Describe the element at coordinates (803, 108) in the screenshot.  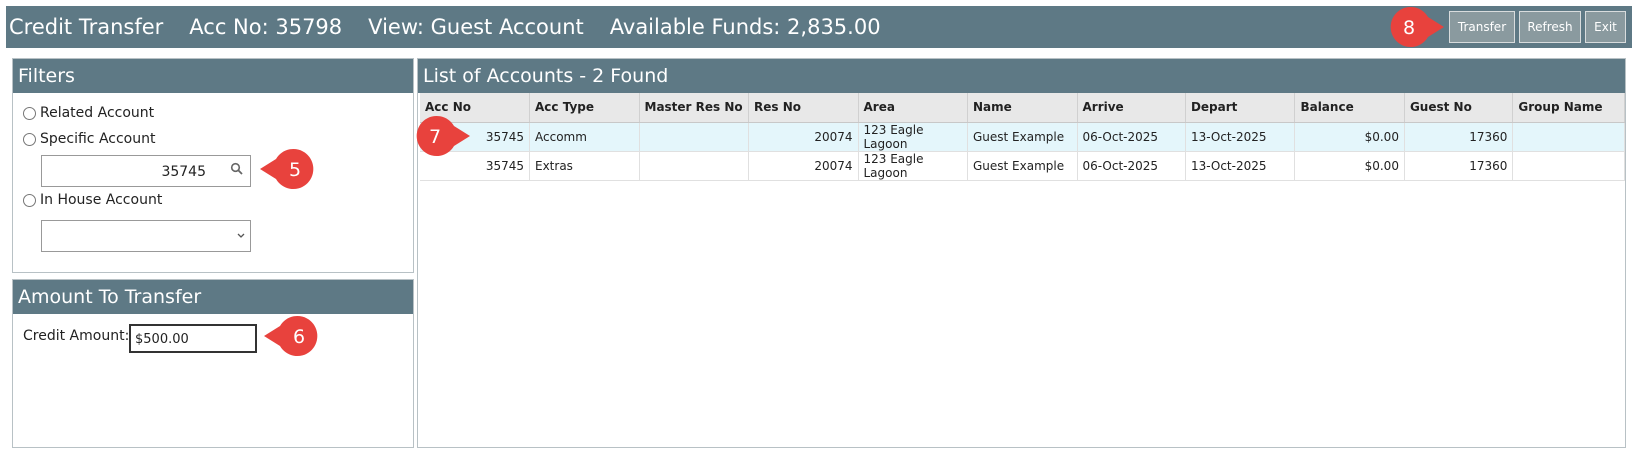
I see `col-res-no: Res No` at that location.